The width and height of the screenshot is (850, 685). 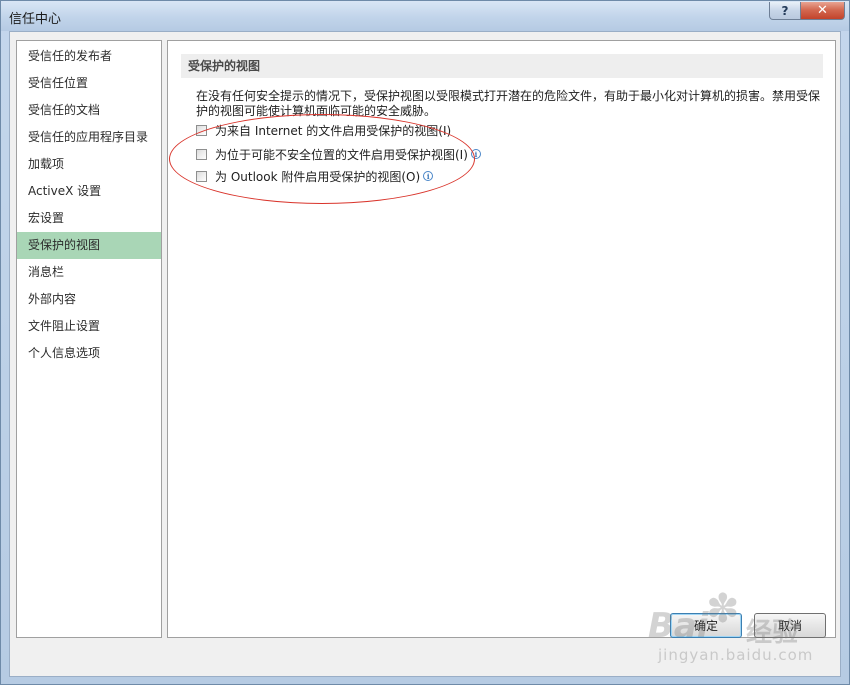 What do you see at coordinates (89, 326) in the screenshot?
I see `sidebar-item-file-block-settings: 文件阻止设置` at bounding box center [89, 326].